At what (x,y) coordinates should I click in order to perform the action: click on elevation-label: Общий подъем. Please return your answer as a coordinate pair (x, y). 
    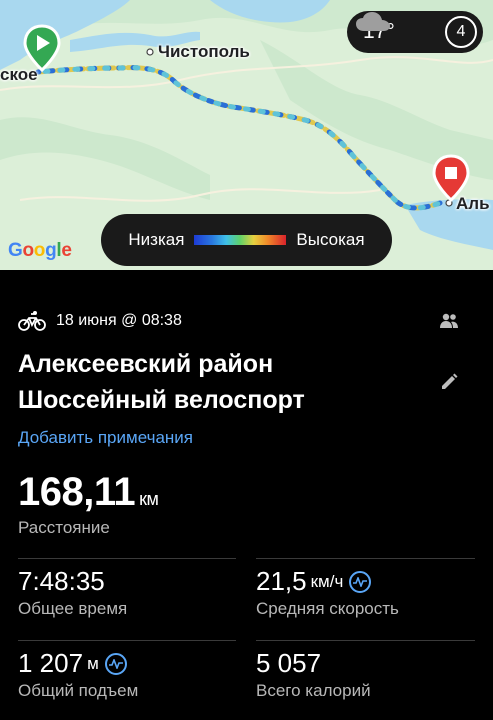
    Looking at the image, I should click on (78, 690).